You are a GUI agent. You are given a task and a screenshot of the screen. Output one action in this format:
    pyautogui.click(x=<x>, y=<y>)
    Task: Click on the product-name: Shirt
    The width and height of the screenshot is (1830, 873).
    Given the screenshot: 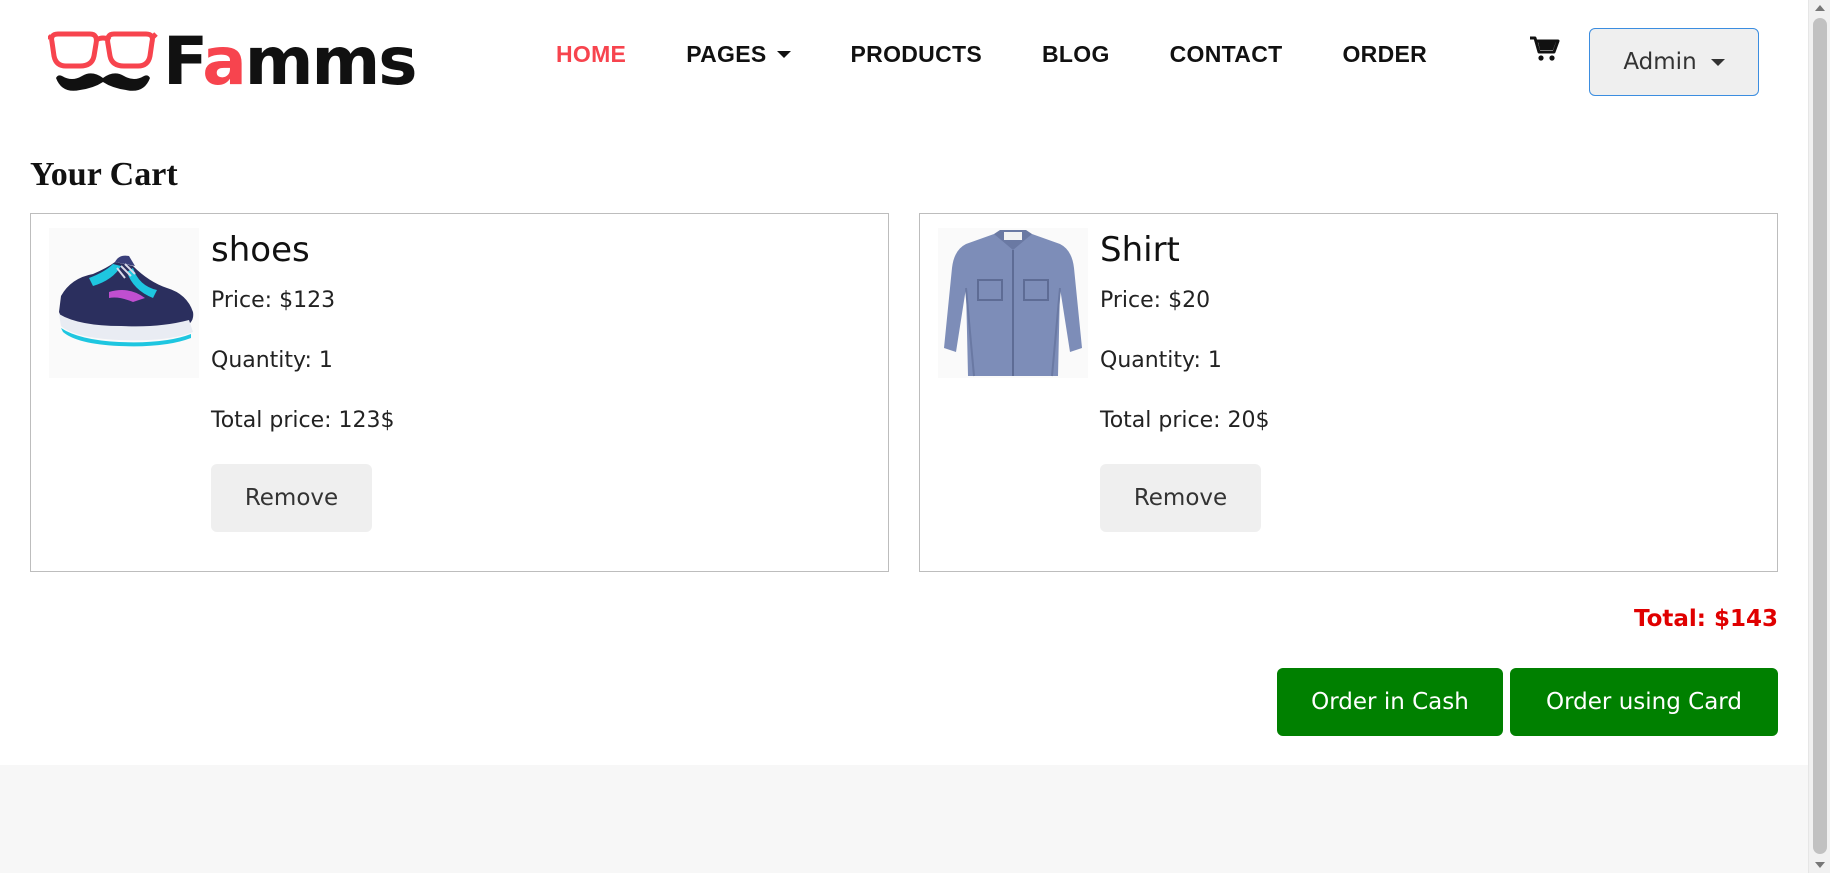 What is the action you would take?
    pyautogui.click(x=1140, y=250)
    